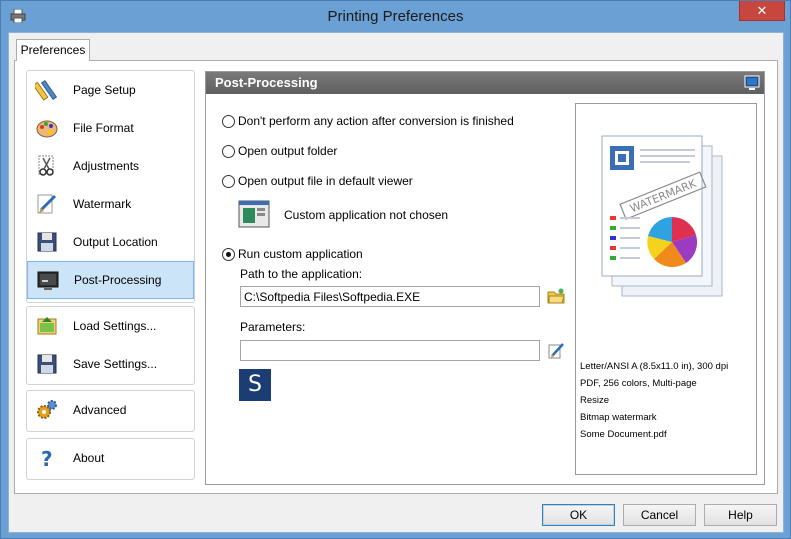 The image size is (791, 539). I want to click on nav-label: Page Setup, so click(104, 90).